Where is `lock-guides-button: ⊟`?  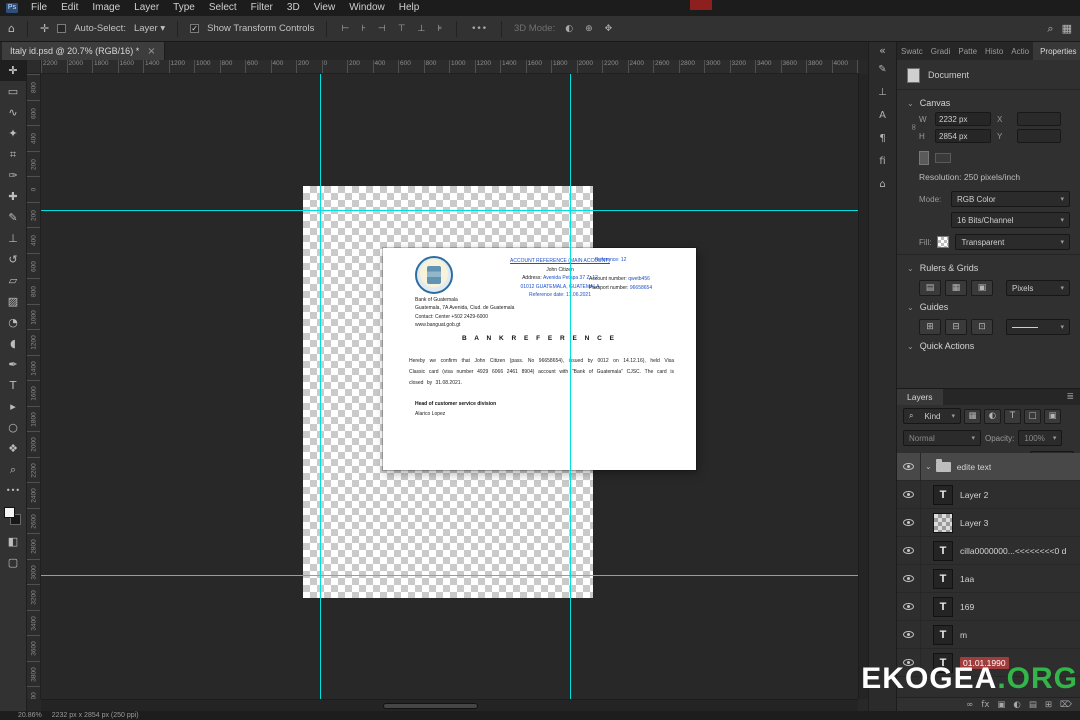 lock-guides-button: ⊟ is located at coordinates (956, 327).